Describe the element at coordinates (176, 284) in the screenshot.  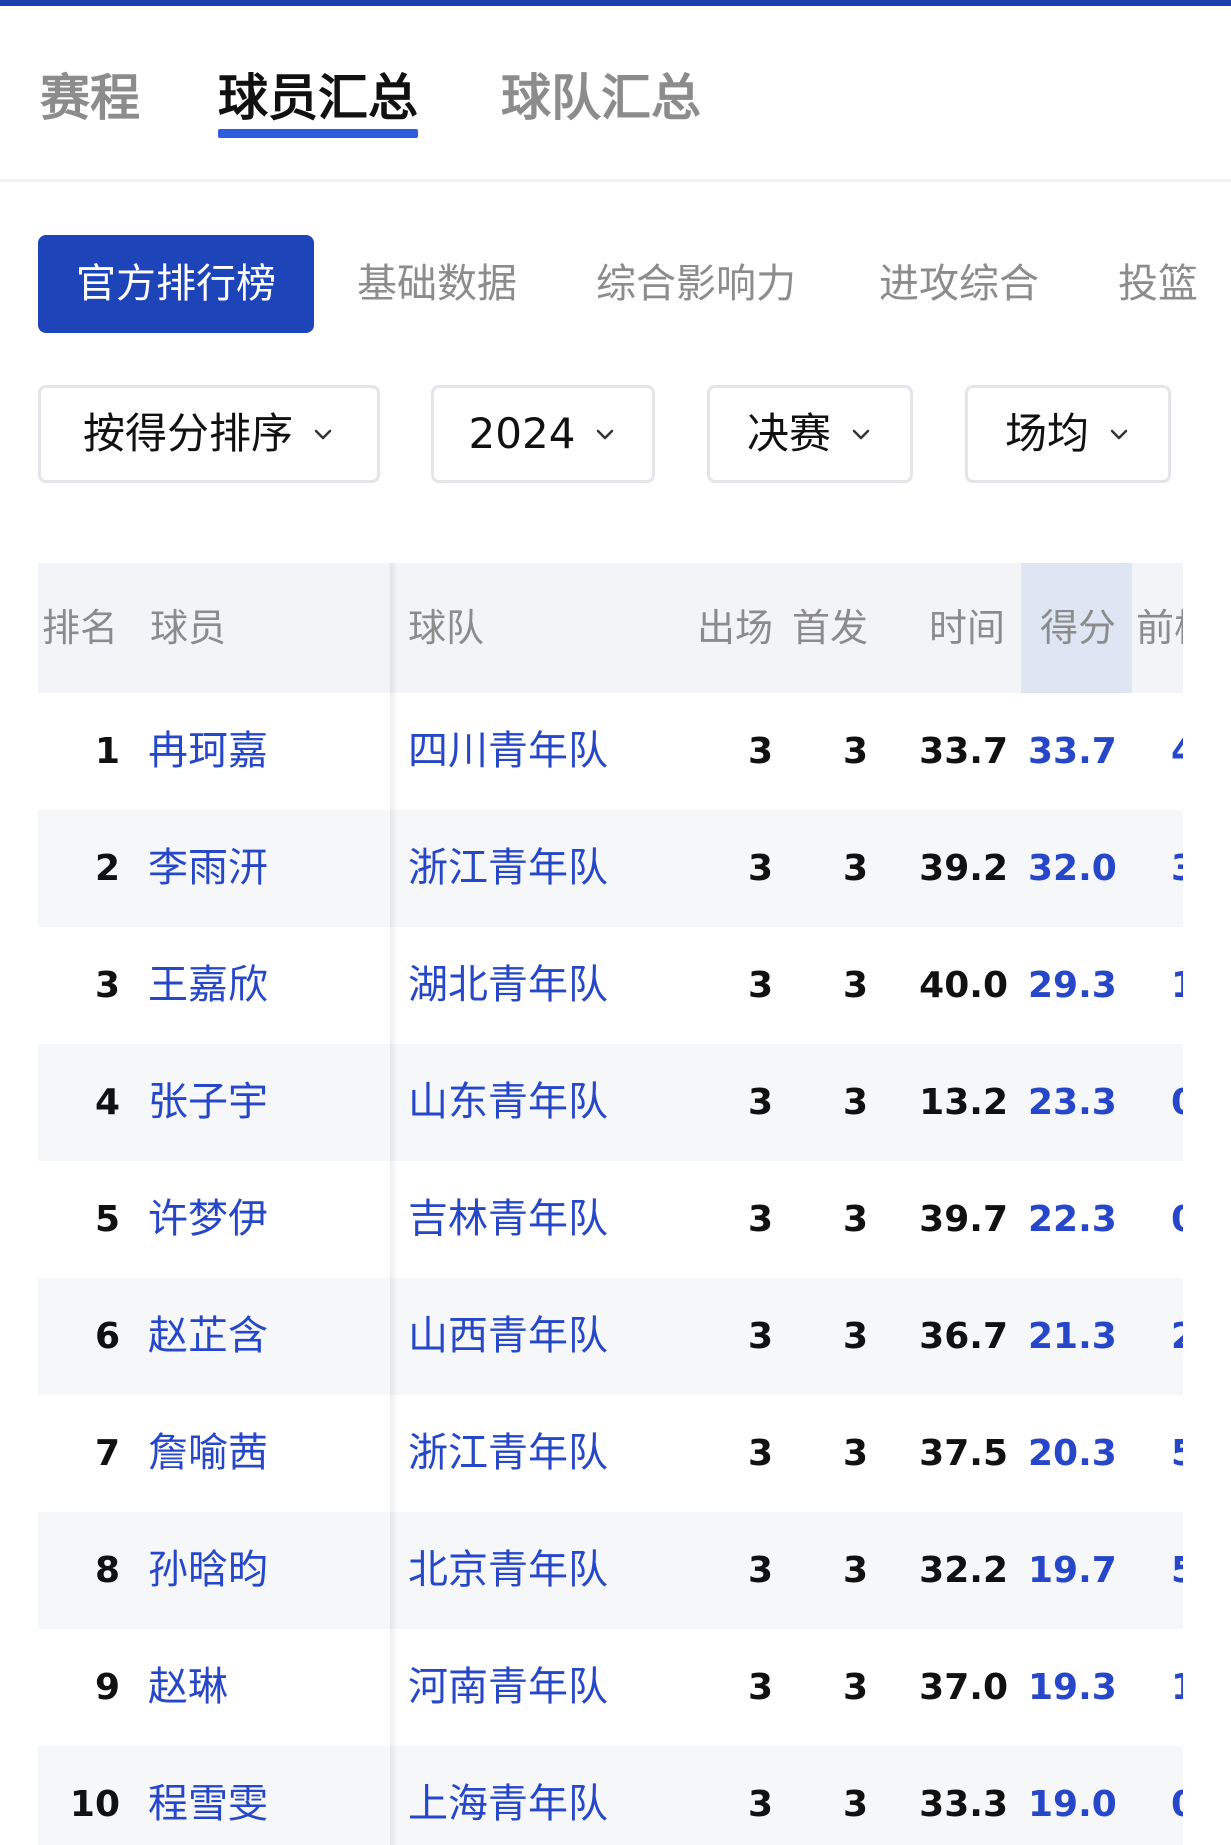
I see `subtab-official-ranking: 官方排行榜` at that location.